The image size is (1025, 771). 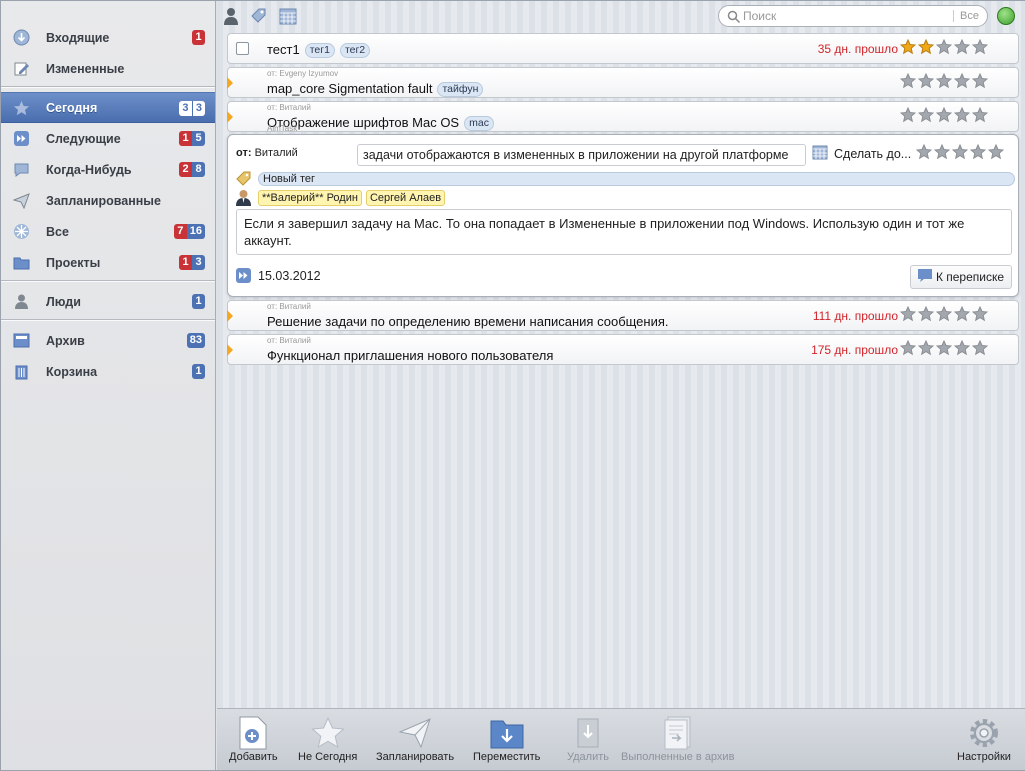 I want to click on tag-field: Новый тег, so click(x=636, y=179).